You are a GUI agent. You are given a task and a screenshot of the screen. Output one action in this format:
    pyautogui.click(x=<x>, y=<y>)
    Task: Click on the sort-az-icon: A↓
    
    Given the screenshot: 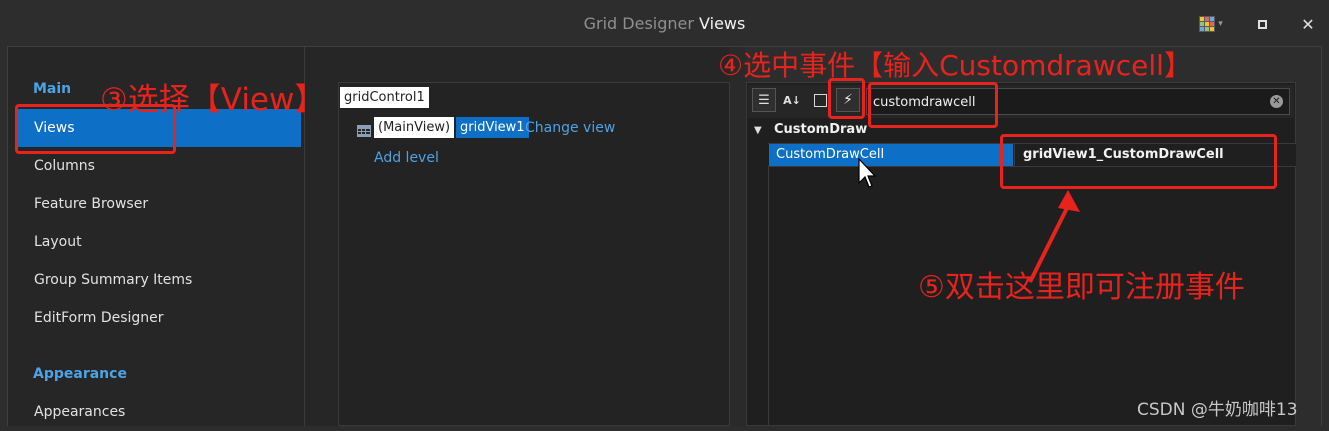 What is the action you would take?
    pyautogui.click(x=792, y=100)
    